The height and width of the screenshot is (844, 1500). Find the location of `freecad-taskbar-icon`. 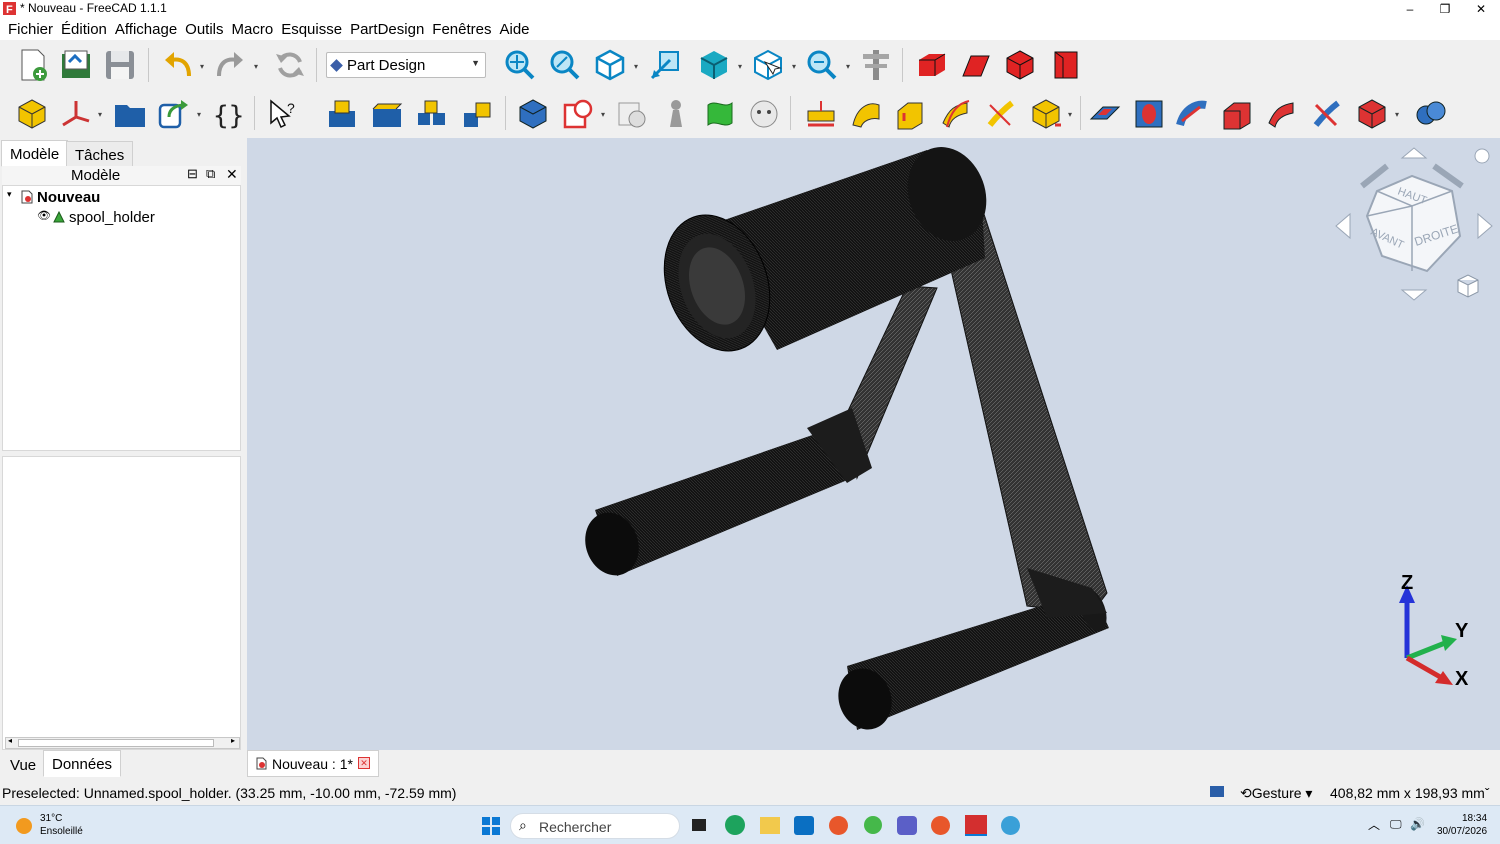

freecad-taskbar-icon is located at coordinates (976, 825).